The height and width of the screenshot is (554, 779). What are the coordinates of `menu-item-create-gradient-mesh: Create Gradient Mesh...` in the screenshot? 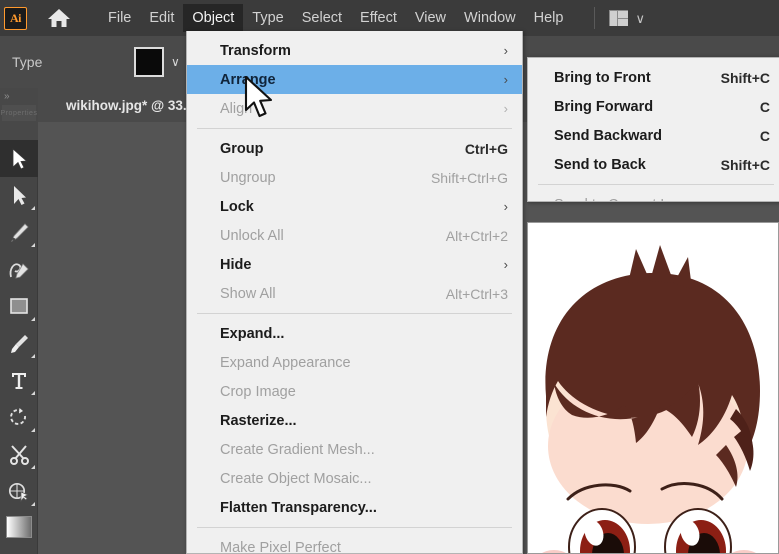 It's located at (354, 449).